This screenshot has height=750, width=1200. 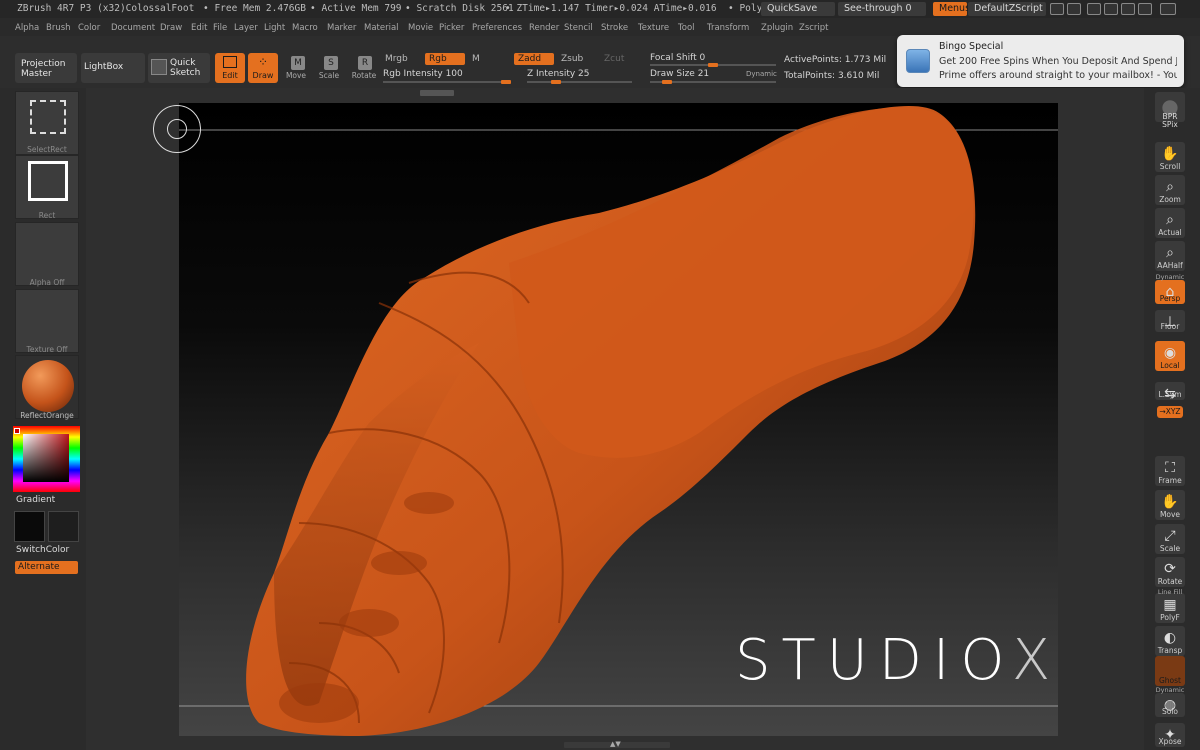 What do you see at coordinates (159, 67) in the screenshot?
I see `sketch-icon` at bounding box center [159, 67].